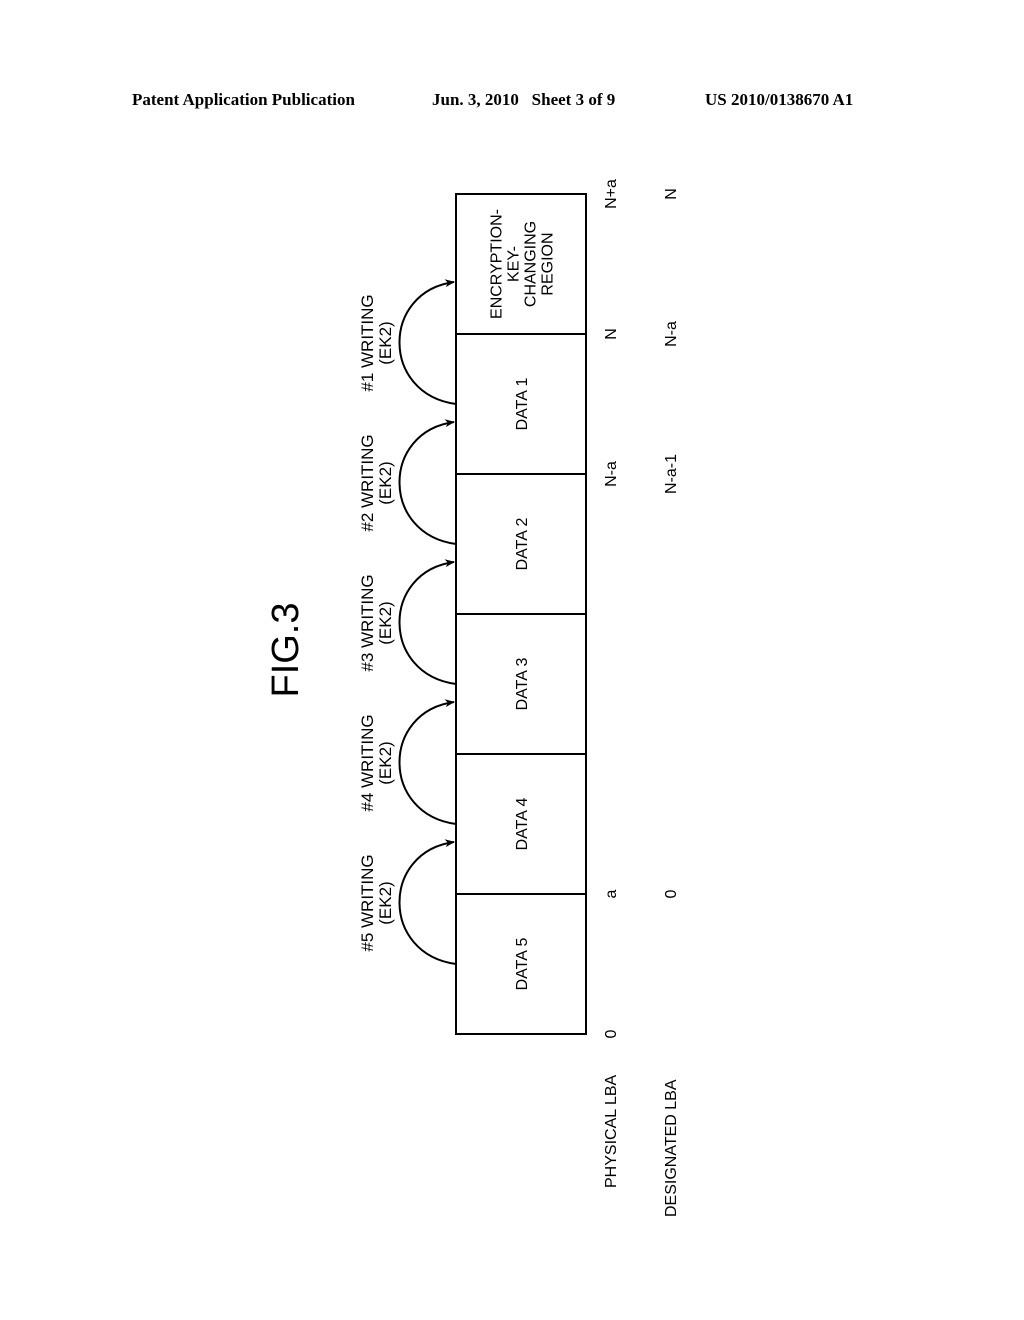 Image resolution: width=1024 pixels, height=1320 pixels. I want to click on lba-cell: DATA 4, so click(521, 824).